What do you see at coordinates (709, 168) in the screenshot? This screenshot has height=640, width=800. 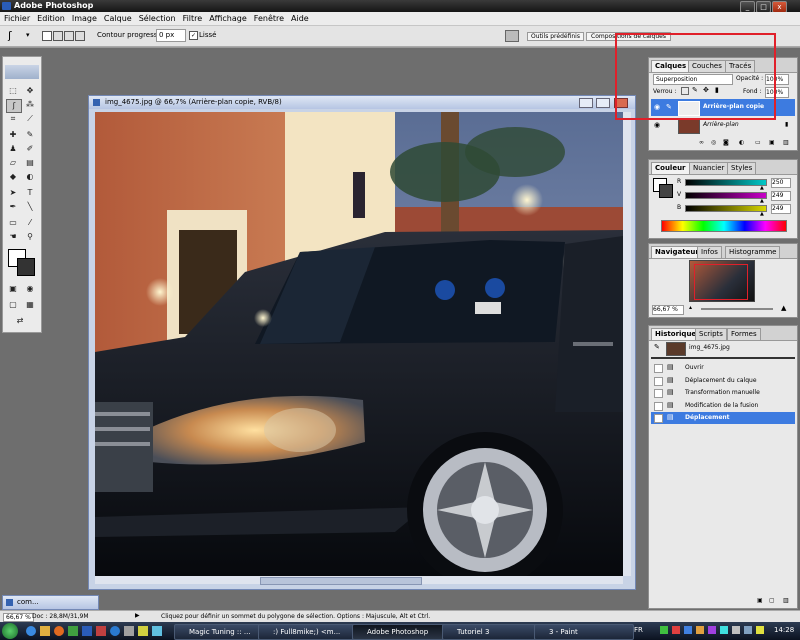 I see `tab-nuancier: Nuancier` at bounding box center [709, 168].